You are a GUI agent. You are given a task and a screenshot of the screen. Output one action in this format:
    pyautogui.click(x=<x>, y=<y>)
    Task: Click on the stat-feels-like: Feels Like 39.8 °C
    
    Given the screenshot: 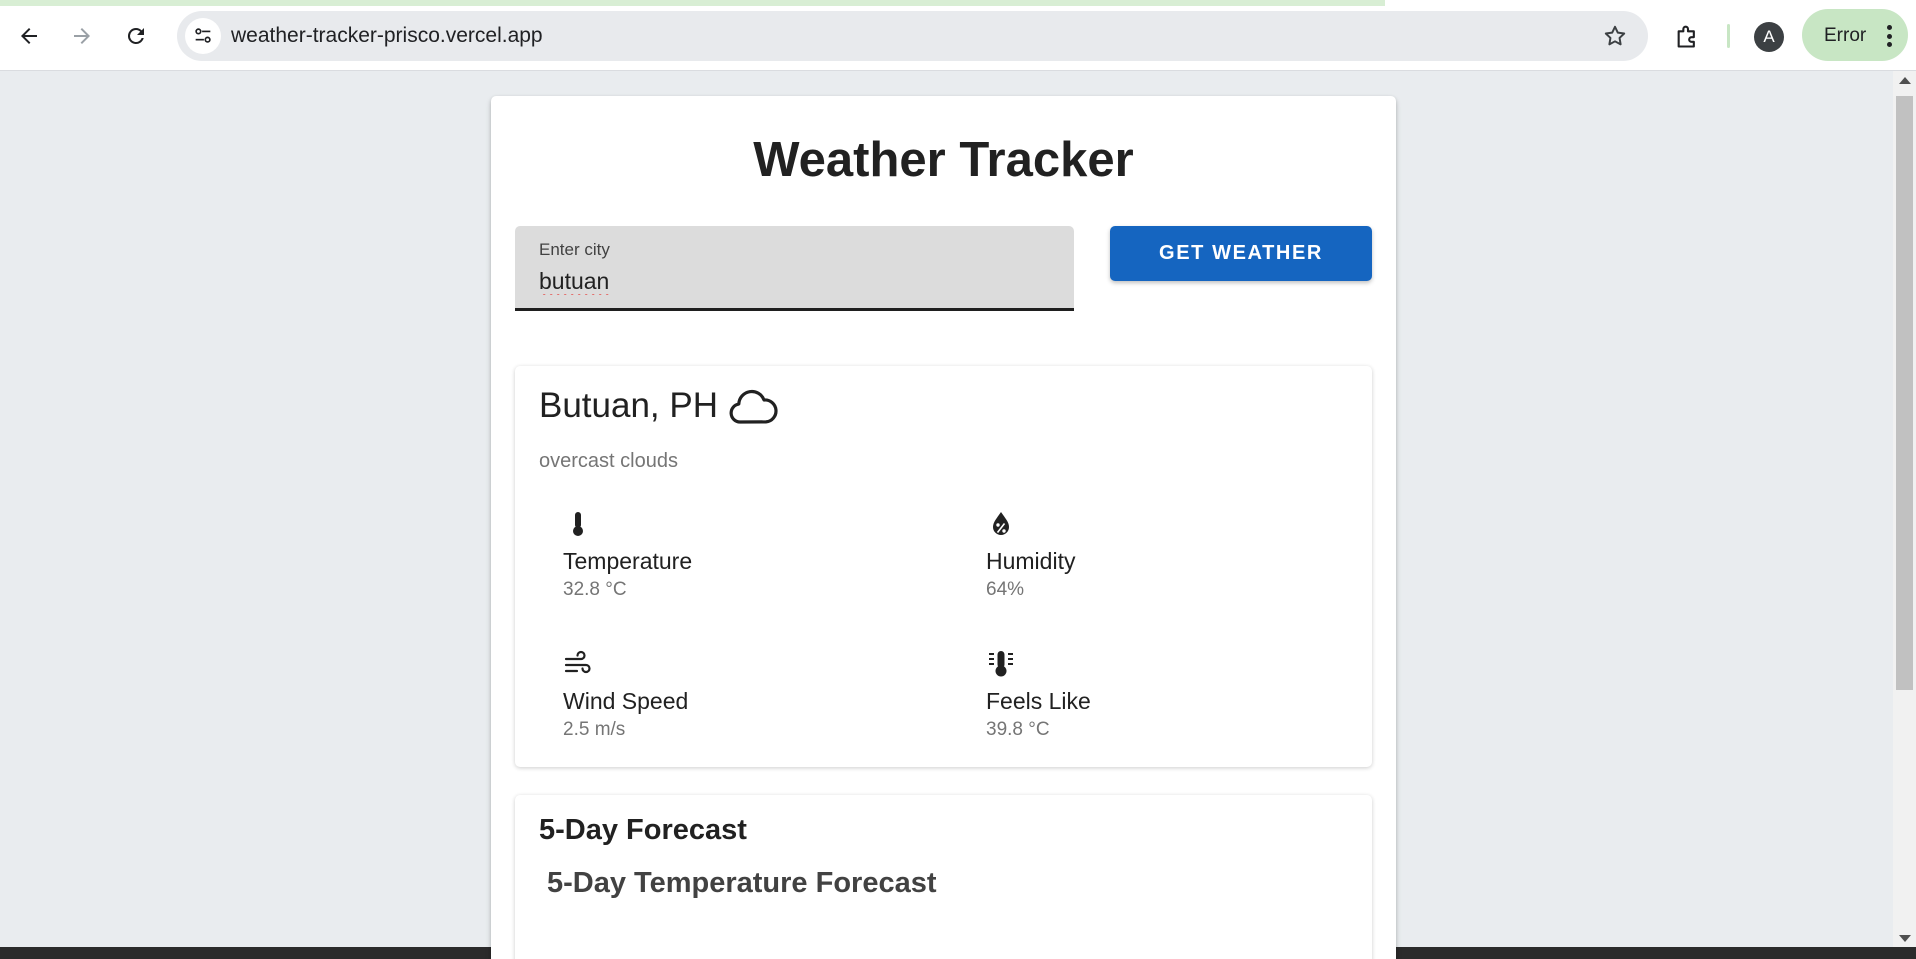 What is the action you would take?
    pyautogui.click(x=1176, y=699)
    